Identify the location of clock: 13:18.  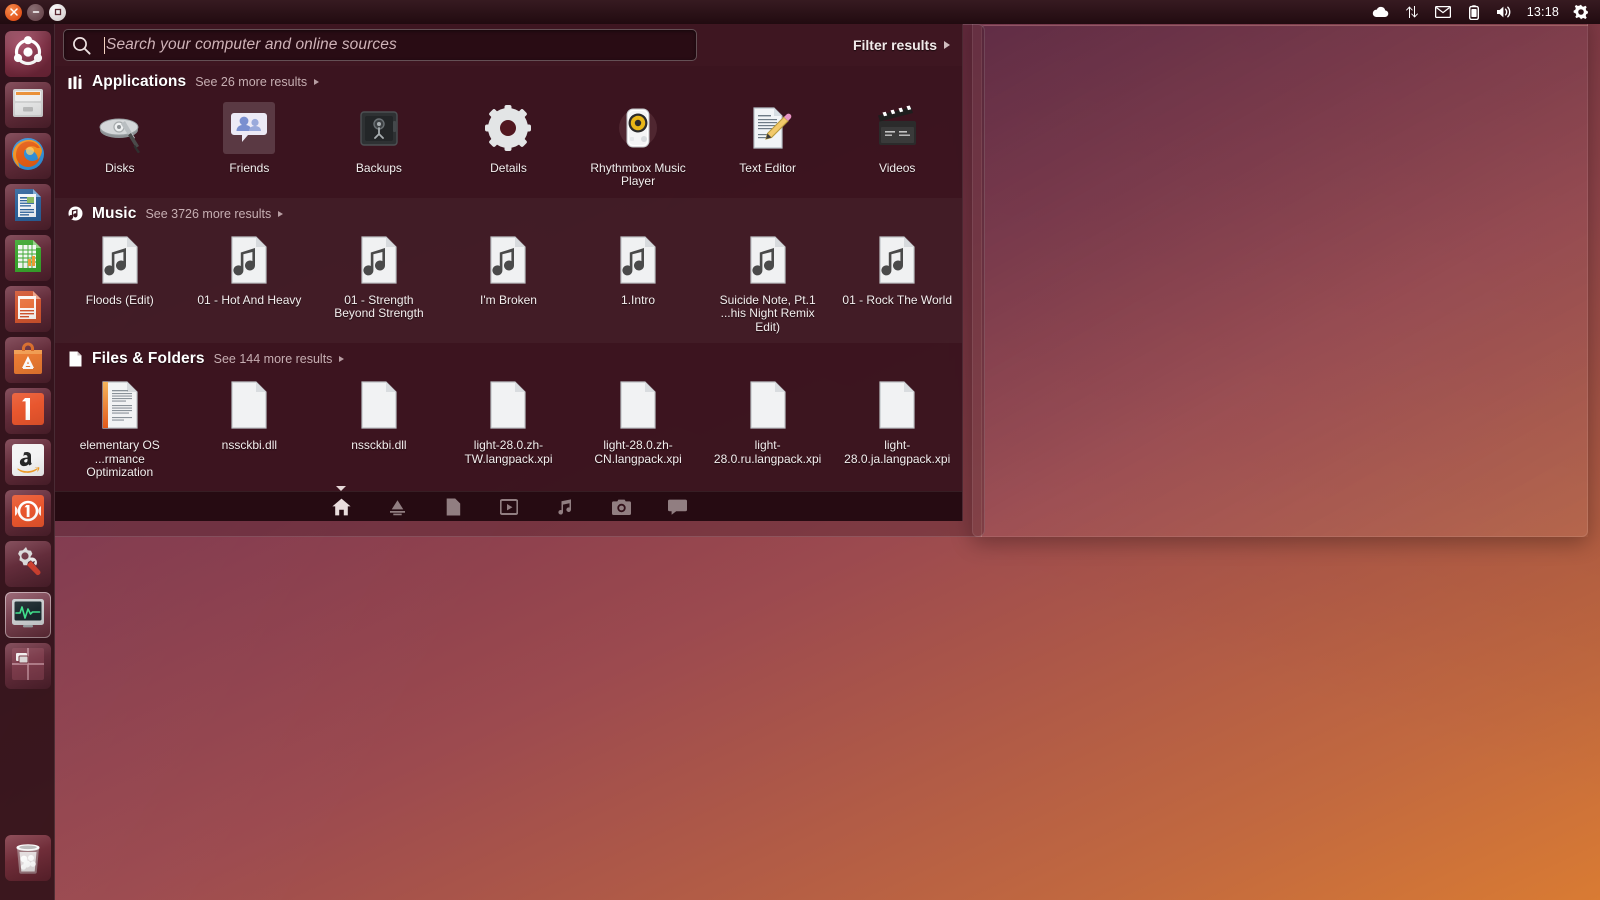
(1543, 12).